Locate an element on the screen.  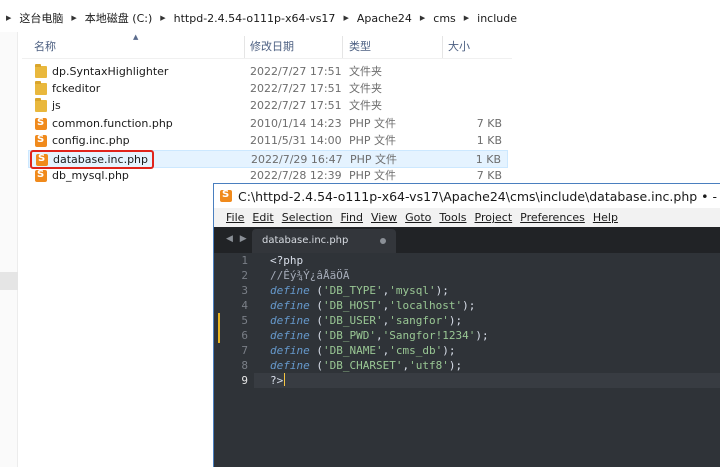
file-type: PHP 文件 is located at coordinates (373, 140).